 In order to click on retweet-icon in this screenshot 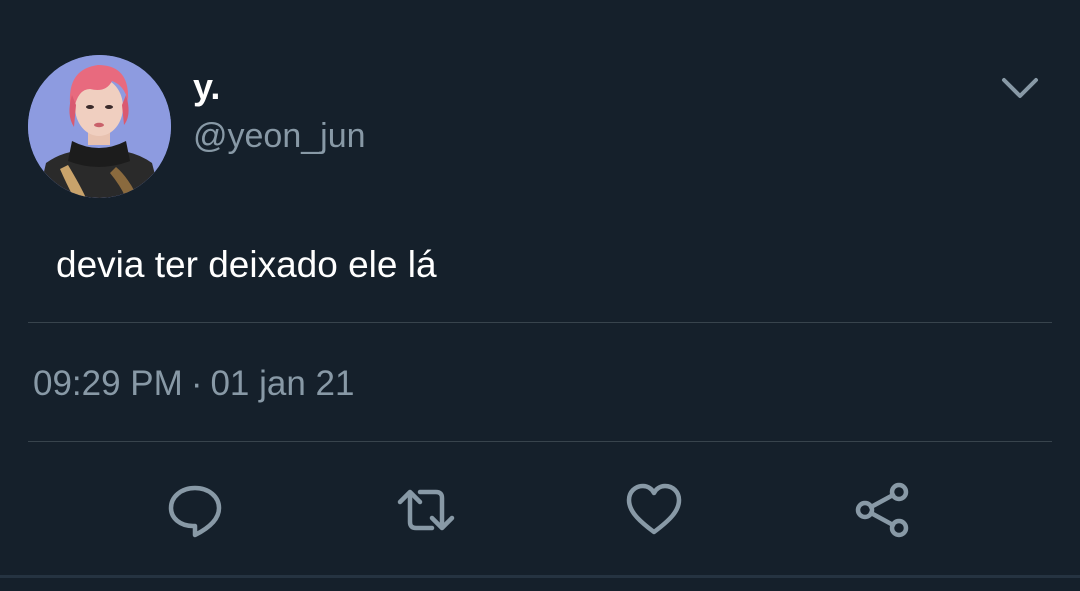, I will do `click(426, 510)`.